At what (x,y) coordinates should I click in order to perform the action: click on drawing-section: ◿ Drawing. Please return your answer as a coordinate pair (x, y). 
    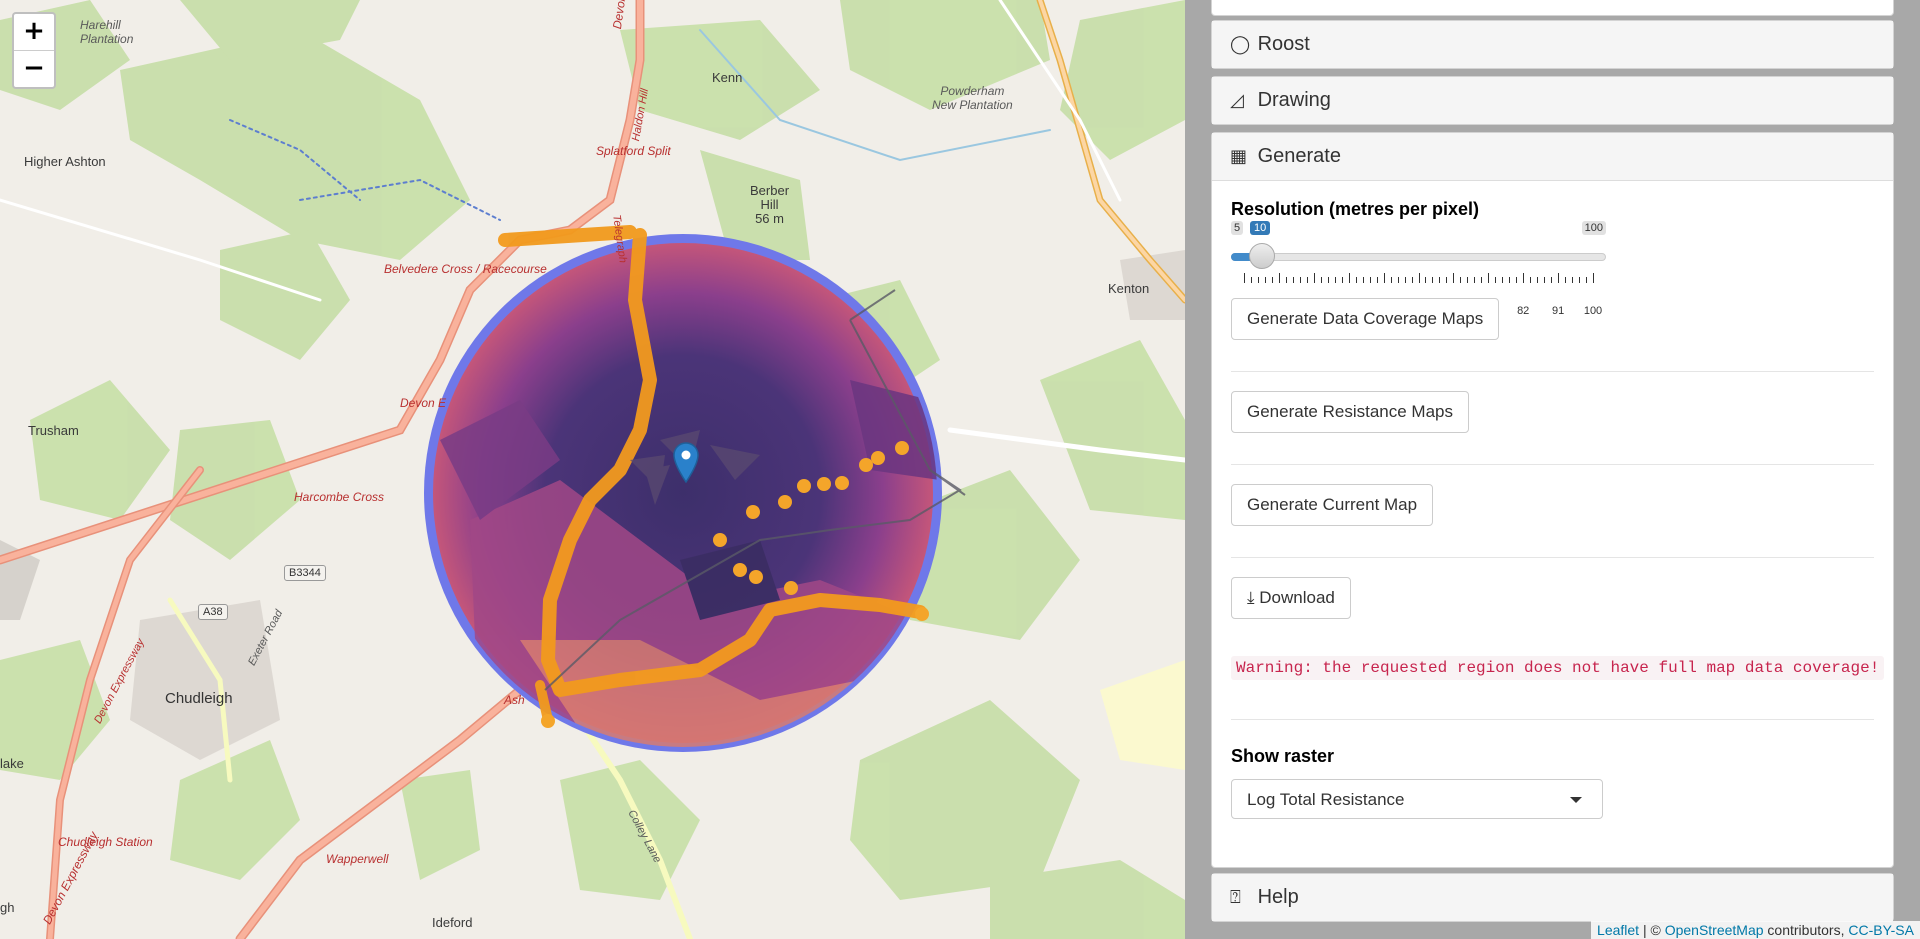
    Looking at the image, I should click on (1552, 100).